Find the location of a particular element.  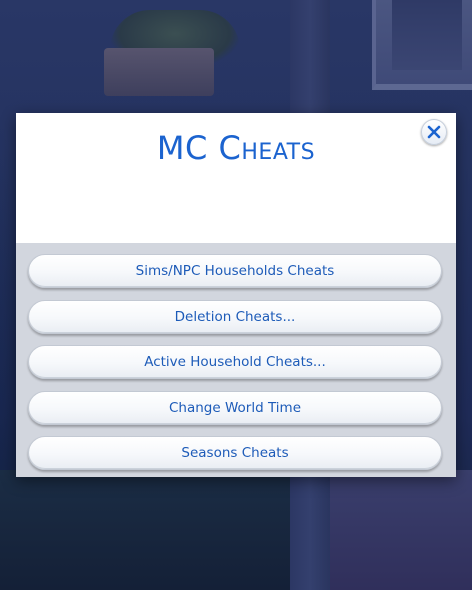

background-lawn is located at coordinates (145, 530).